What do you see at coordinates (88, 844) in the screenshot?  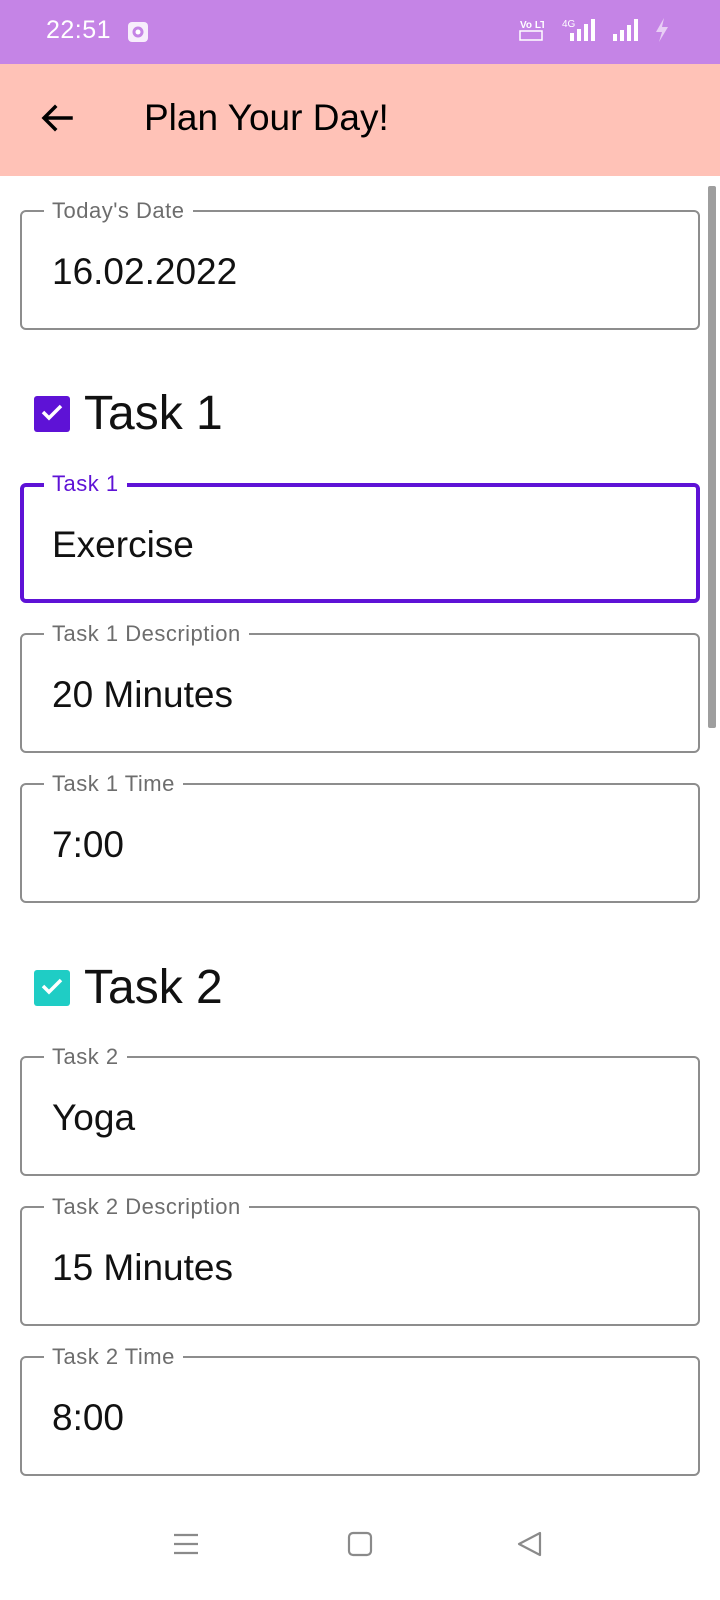 I see `task-1-time-value: 7:00` at bounding box center [88, 844].